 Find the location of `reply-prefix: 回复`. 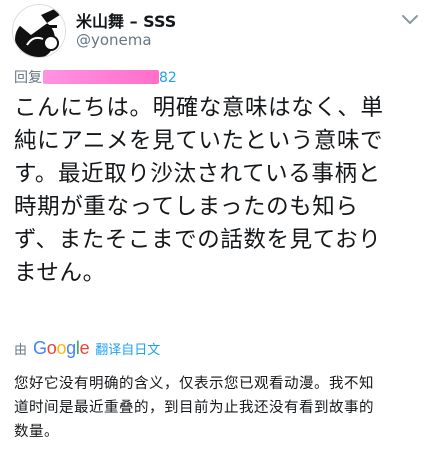

reply-prefix: 回复 is located at coordinates (28, 78).